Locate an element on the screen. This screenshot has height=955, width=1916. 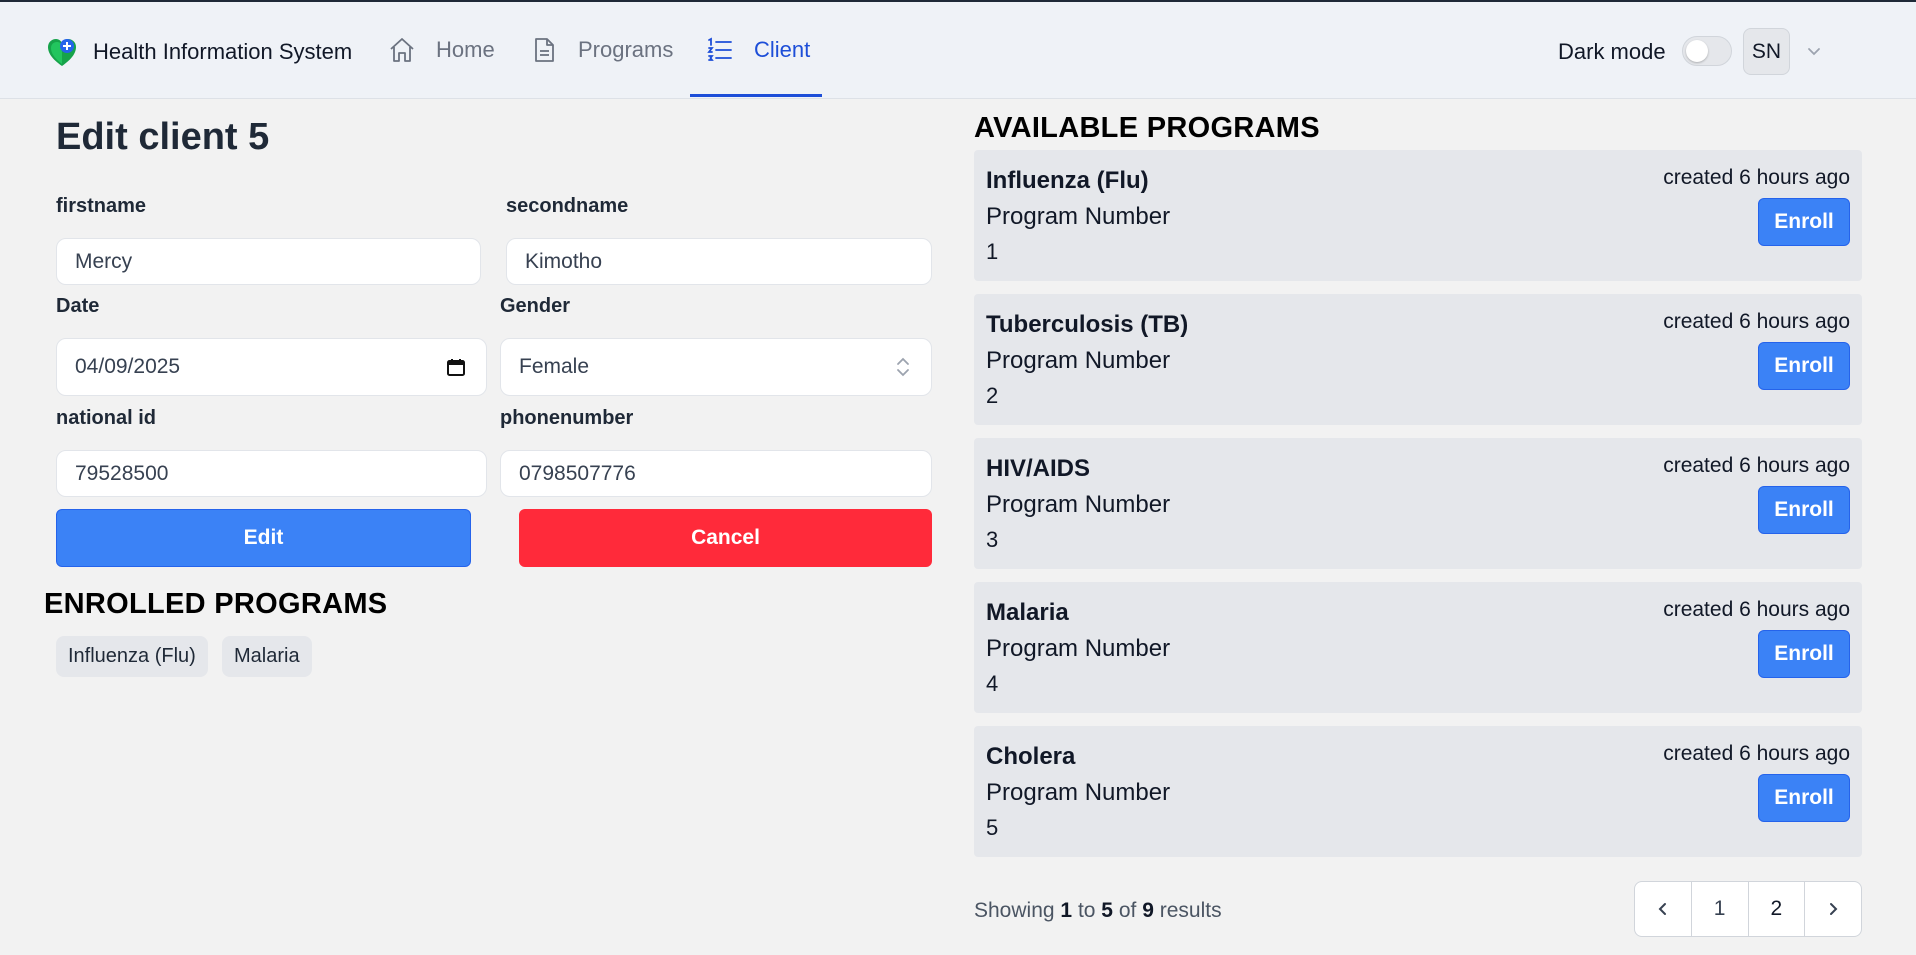
prev-page-button is located at coordinates (1663, 909).